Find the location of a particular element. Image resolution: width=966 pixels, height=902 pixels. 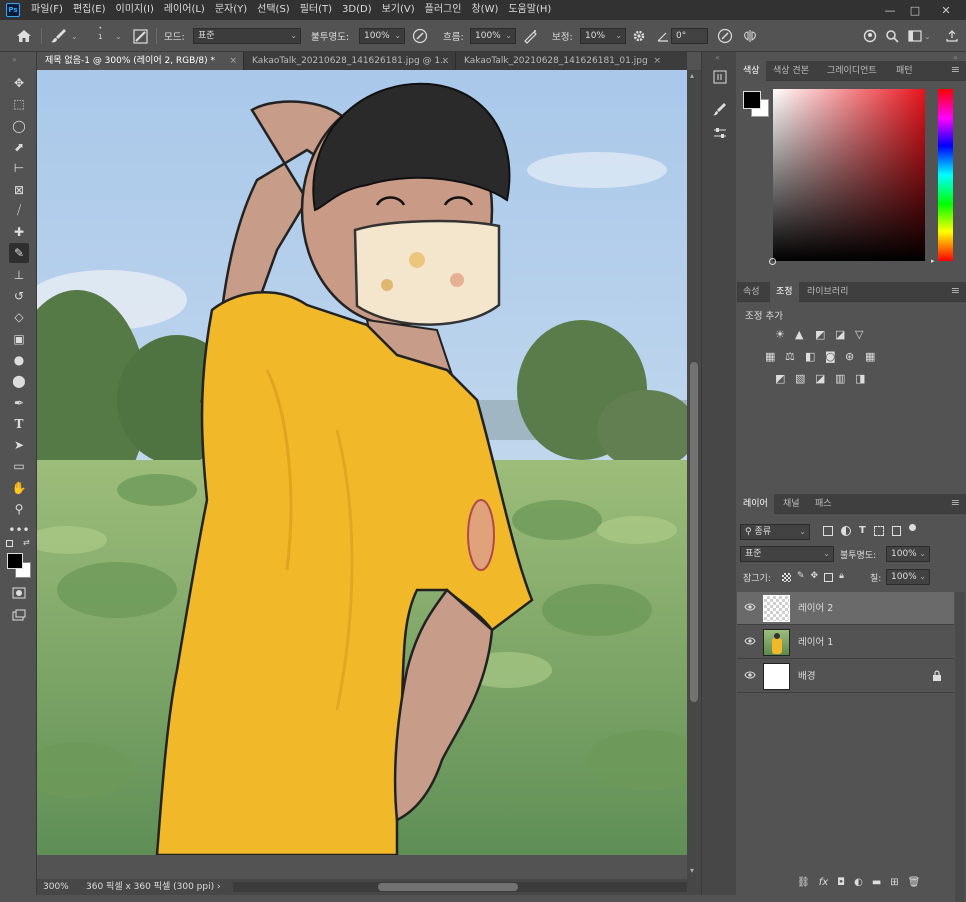

lock-transparency-icon is located at coordinates (786, 577).